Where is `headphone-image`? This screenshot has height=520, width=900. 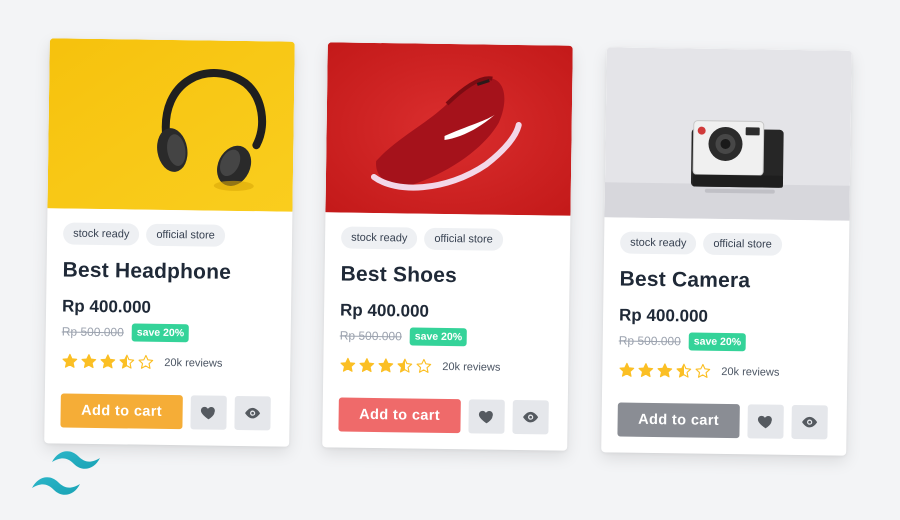
headphone-image is located at coordinates (171, 125).